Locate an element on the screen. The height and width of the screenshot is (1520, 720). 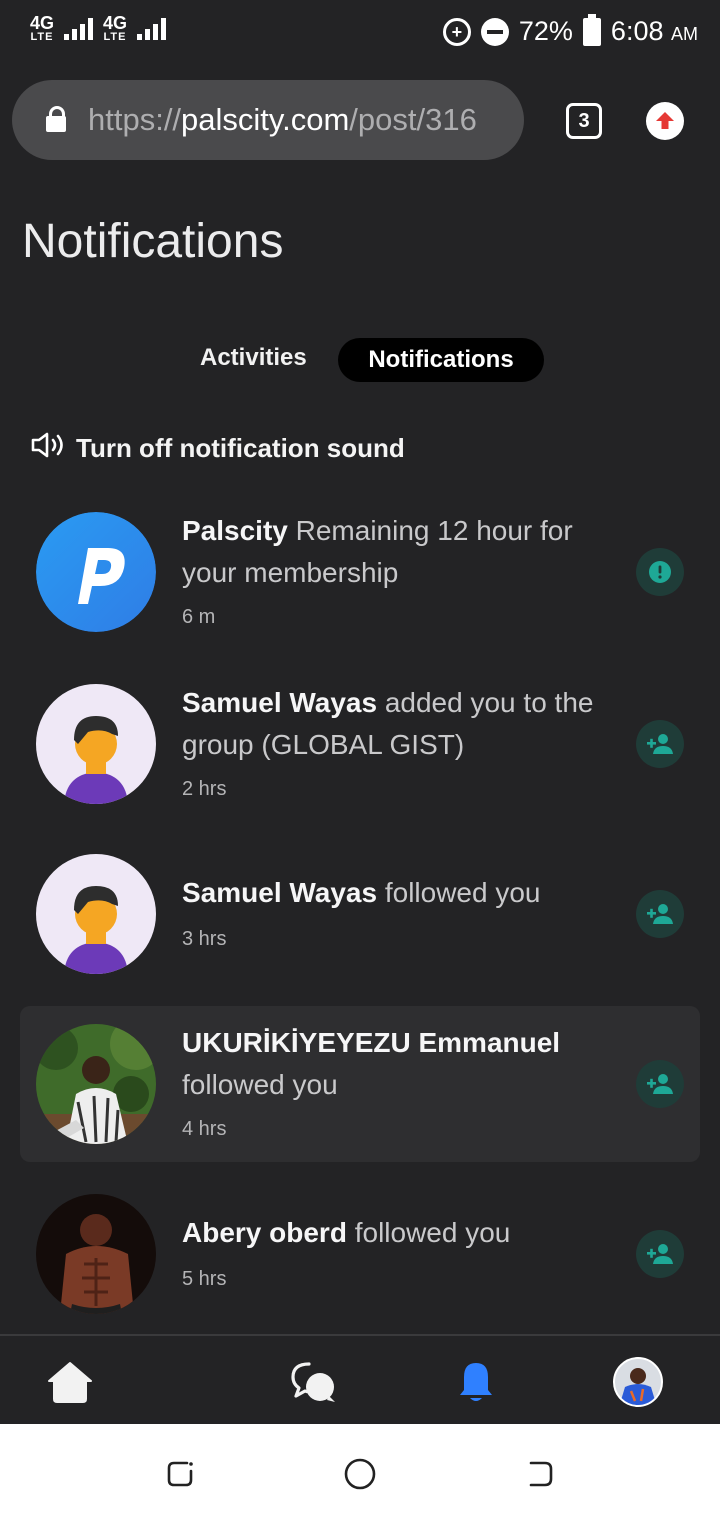
sound-toggle-label: Turn off notification sound is located at coordinates (240, 448).